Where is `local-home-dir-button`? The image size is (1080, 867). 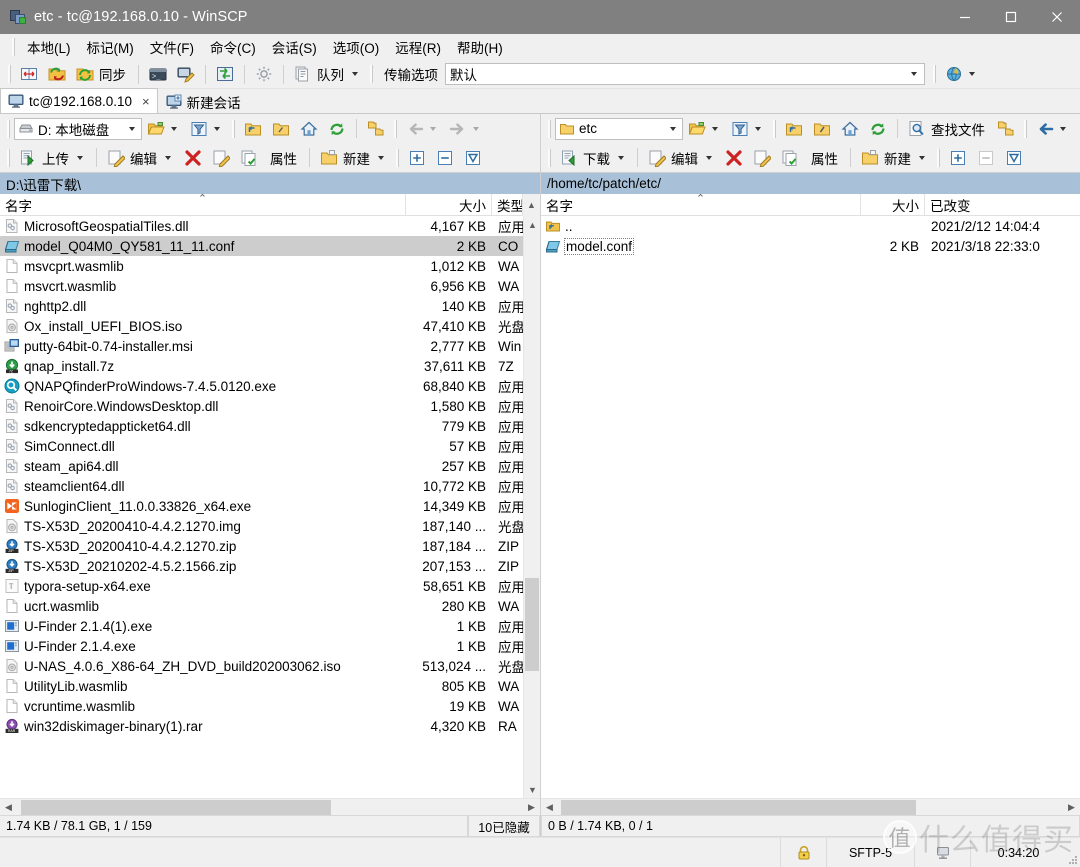
local-home-dir-button is located at coordinates (309, 129).